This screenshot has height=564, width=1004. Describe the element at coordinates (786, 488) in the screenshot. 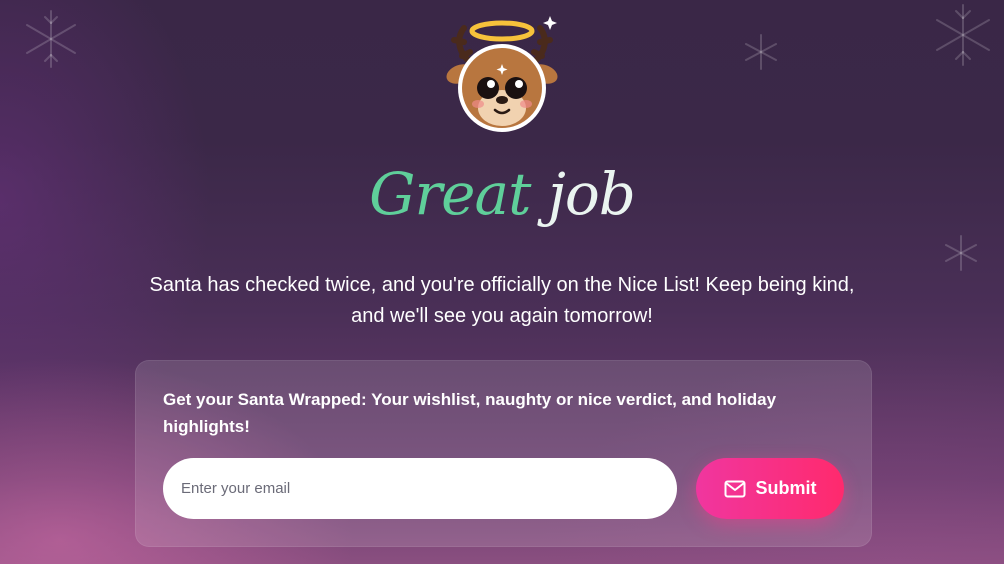

I see `submit-label: Submit` at that location.